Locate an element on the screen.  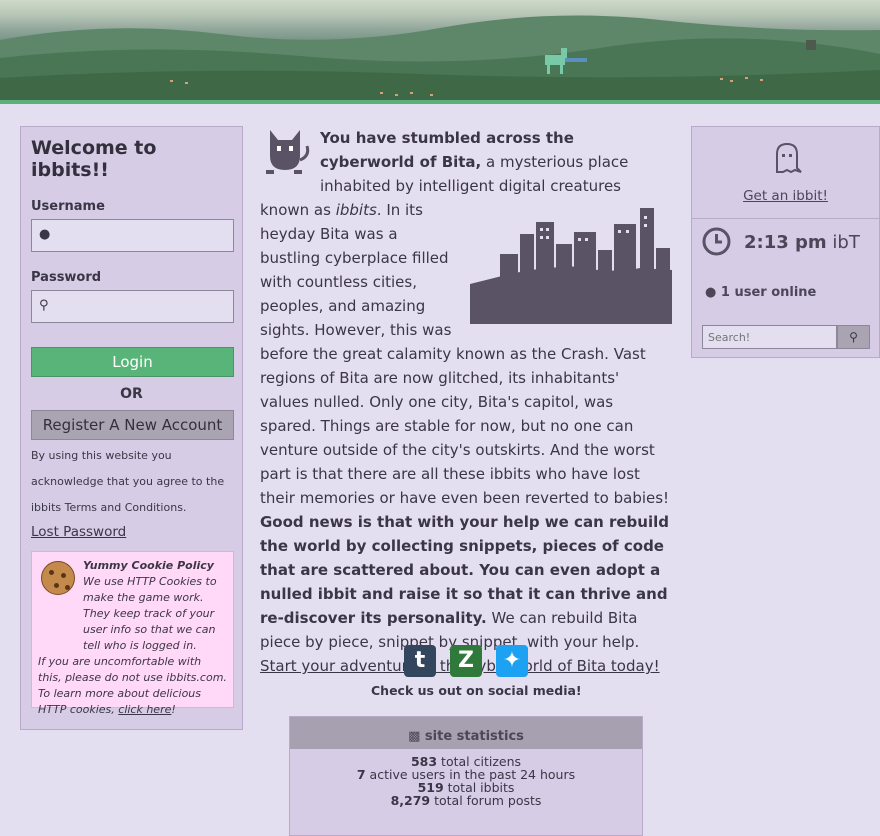
zazzle-icon: Z is located at coordinates (466, 661).